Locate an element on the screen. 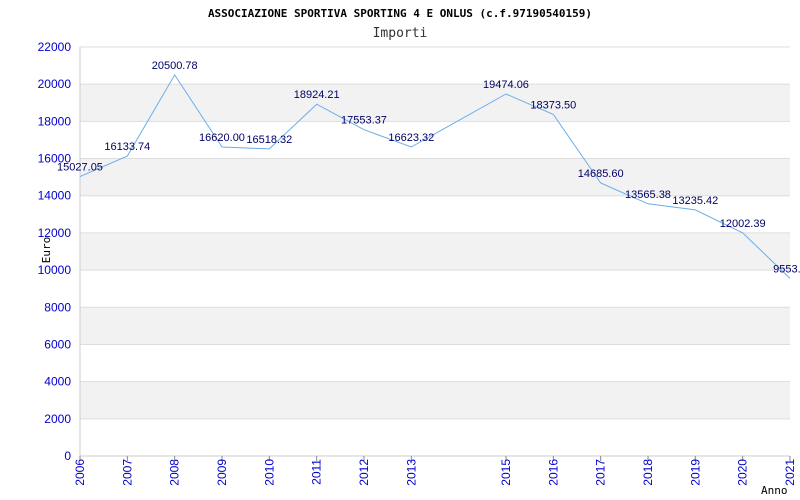 Image resolution: width=800 pixels, height=500 pixels. data-label: 14685.60 is located at coordinates (601, 174).